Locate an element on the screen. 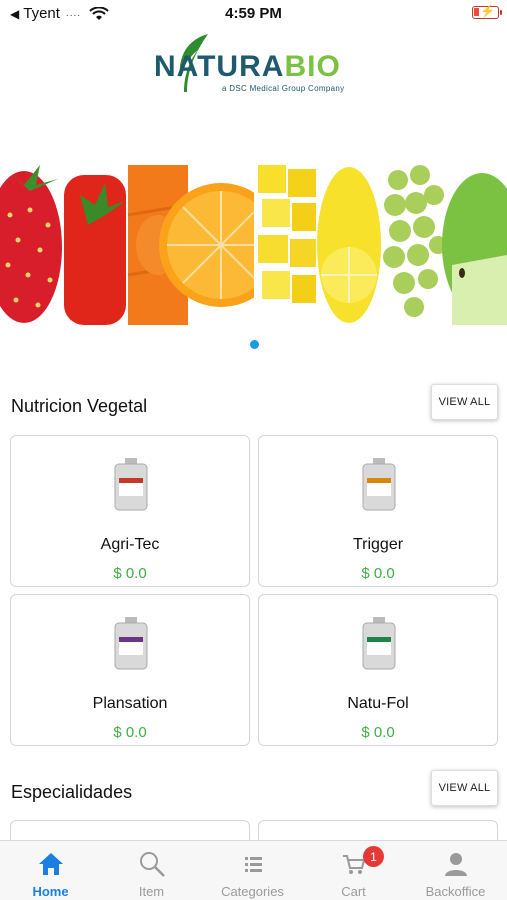  product-card: Agri-Tec $ 0.0 is located at coordinates (130, 511).